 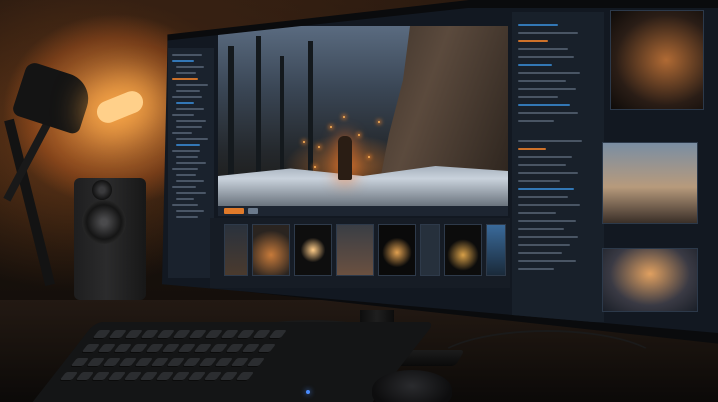 I want to click on character-figure, so click(x=345, y=158).